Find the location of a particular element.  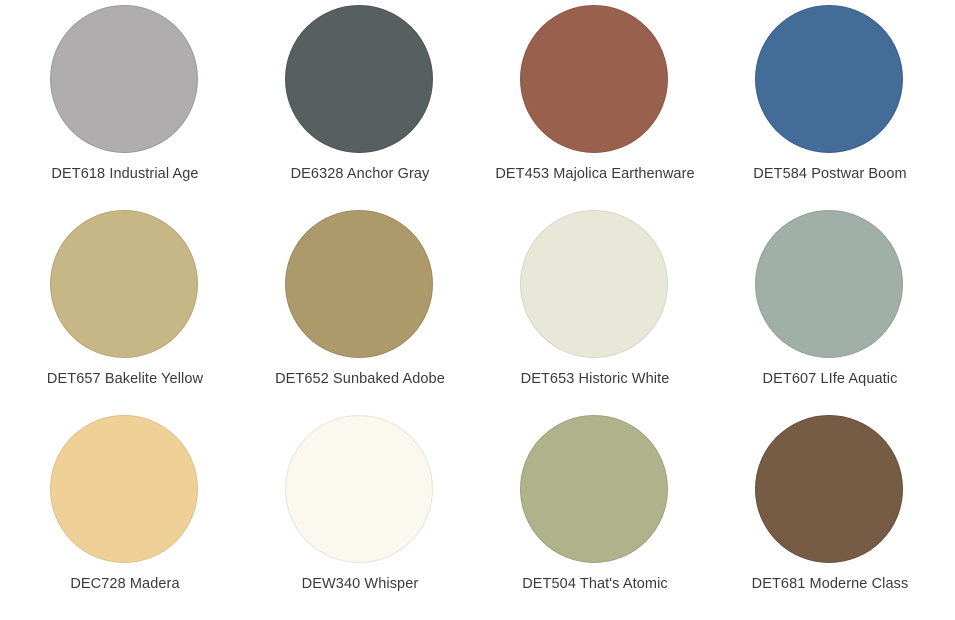

swatch-postwar-boom: DET584 Postwar Boom is located at coordinates (830, 95).